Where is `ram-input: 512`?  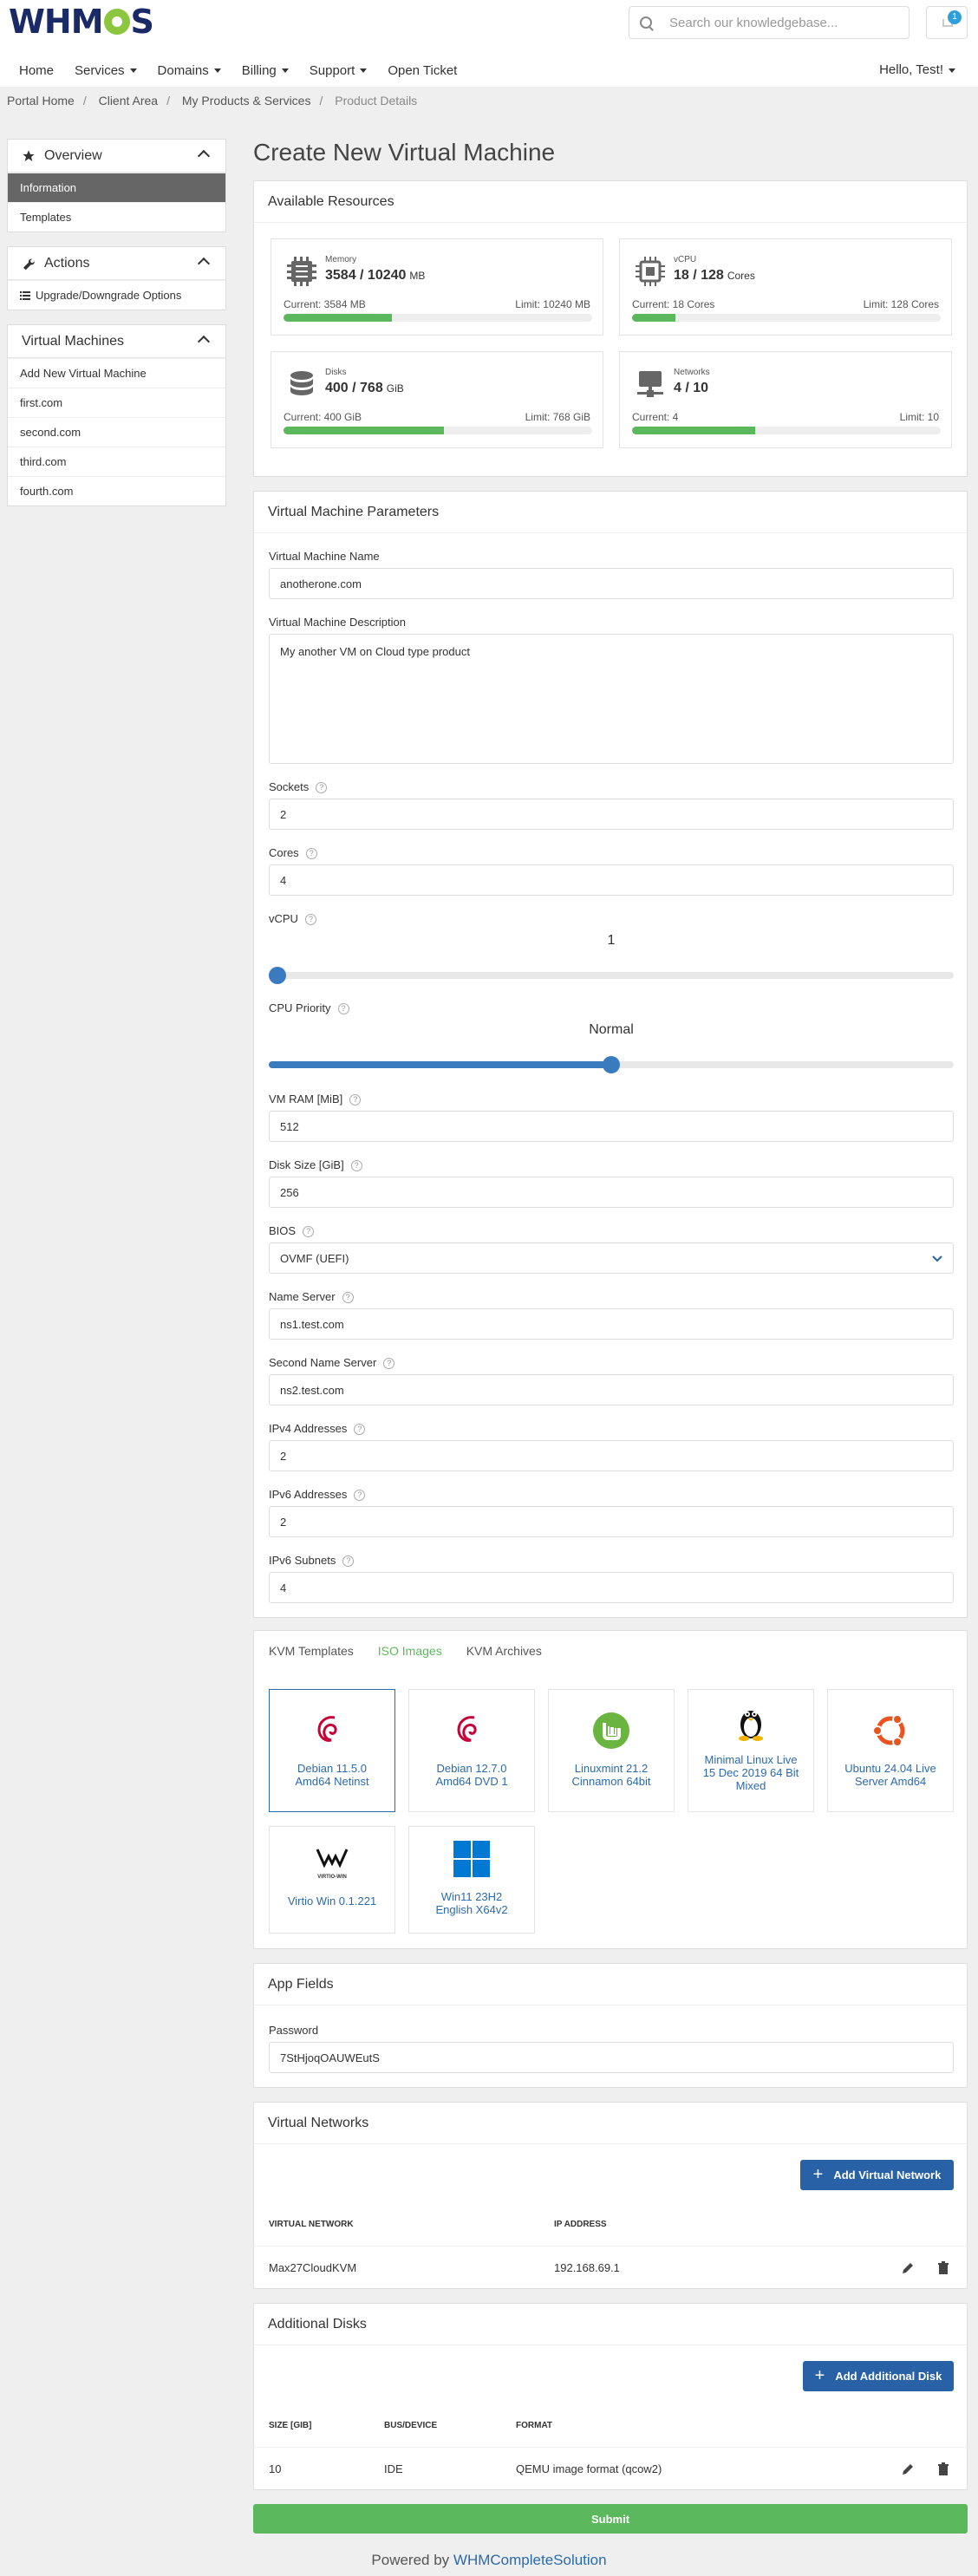 ram-input: 512 is located at coordinates (611, 1126).